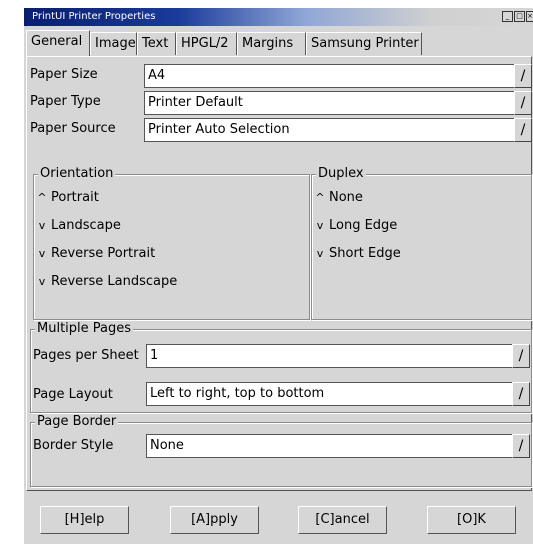  I want to click on window-title: PrintUI Printer Properties, so click(94, 16).